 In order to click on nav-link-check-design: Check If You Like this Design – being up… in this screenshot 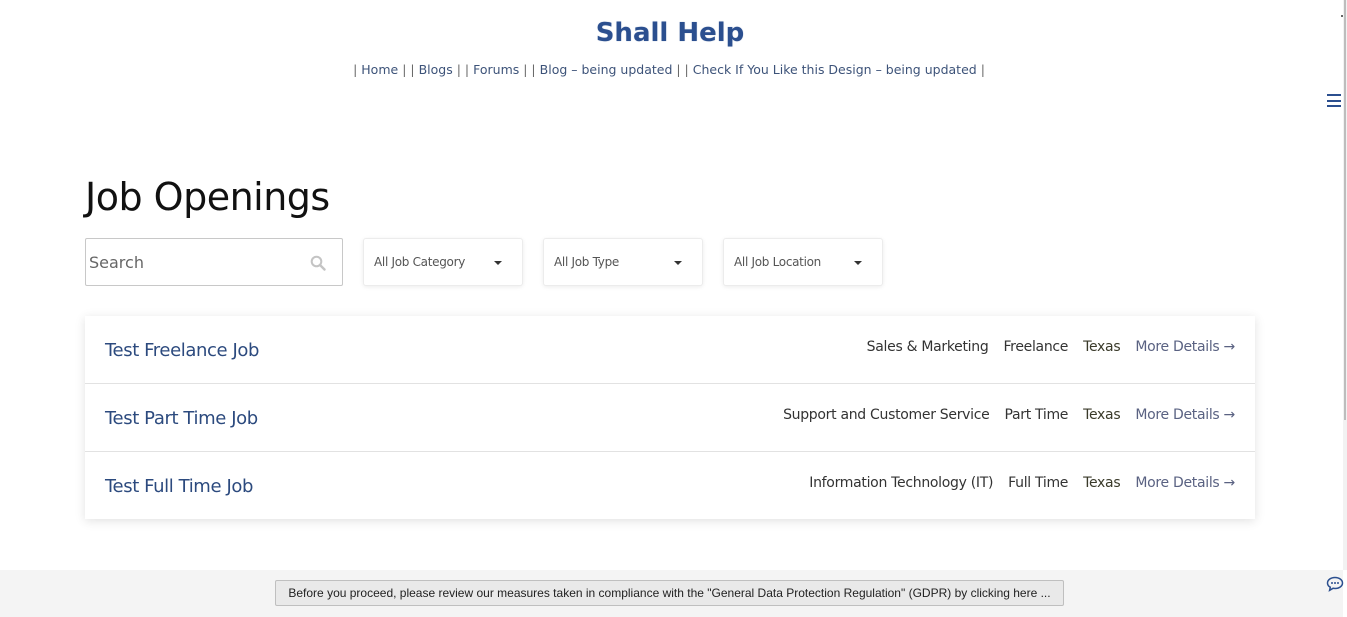, I will do `click(835, 69)`.